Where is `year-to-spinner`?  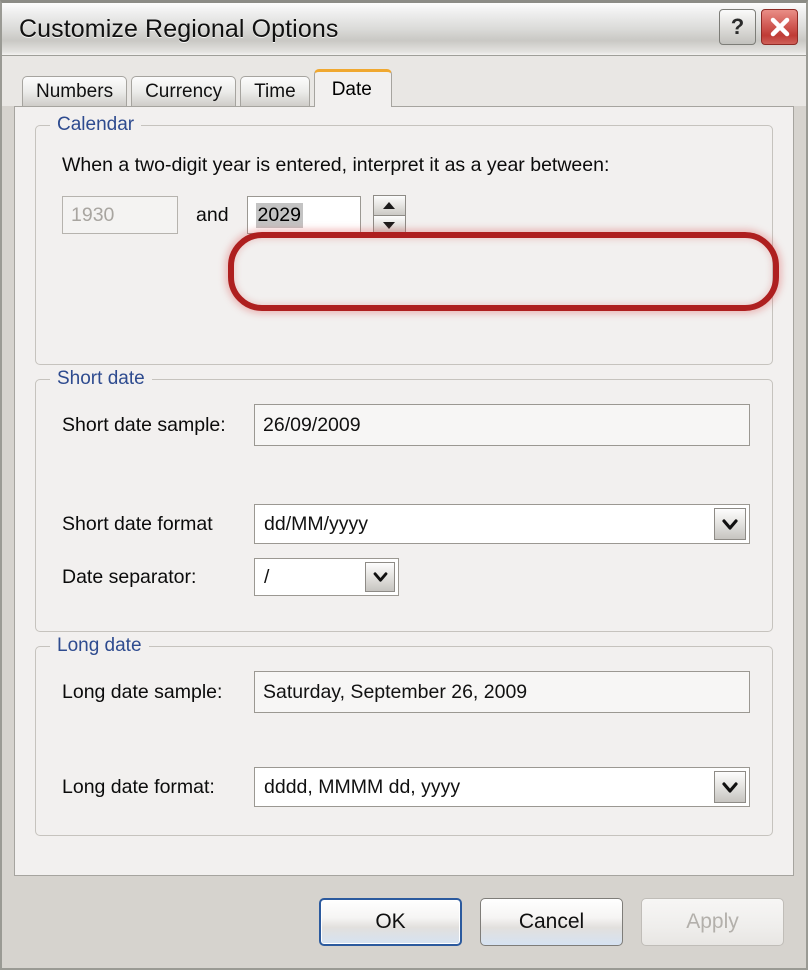 year-to-spinner is located at coordinates (389, 215).